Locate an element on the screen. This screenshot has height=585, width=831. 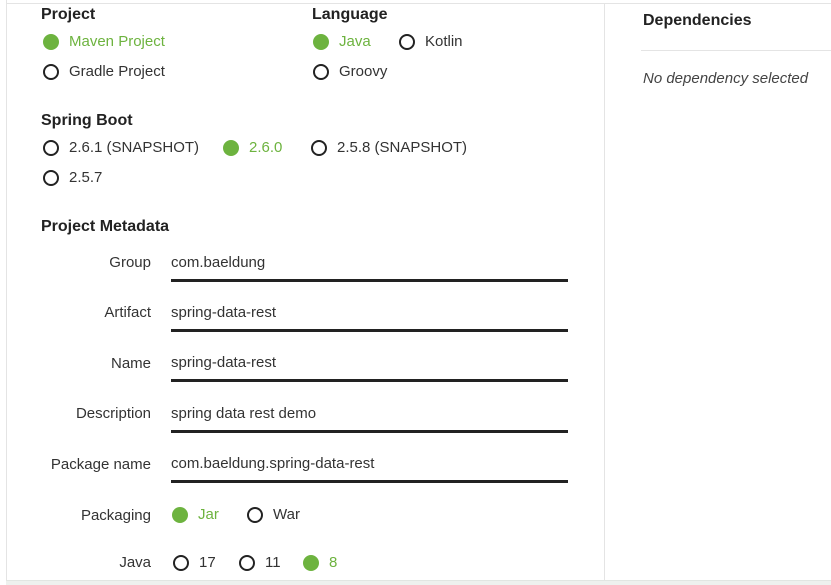
radio-java-17: 17 is located at coordinates (194, 562).